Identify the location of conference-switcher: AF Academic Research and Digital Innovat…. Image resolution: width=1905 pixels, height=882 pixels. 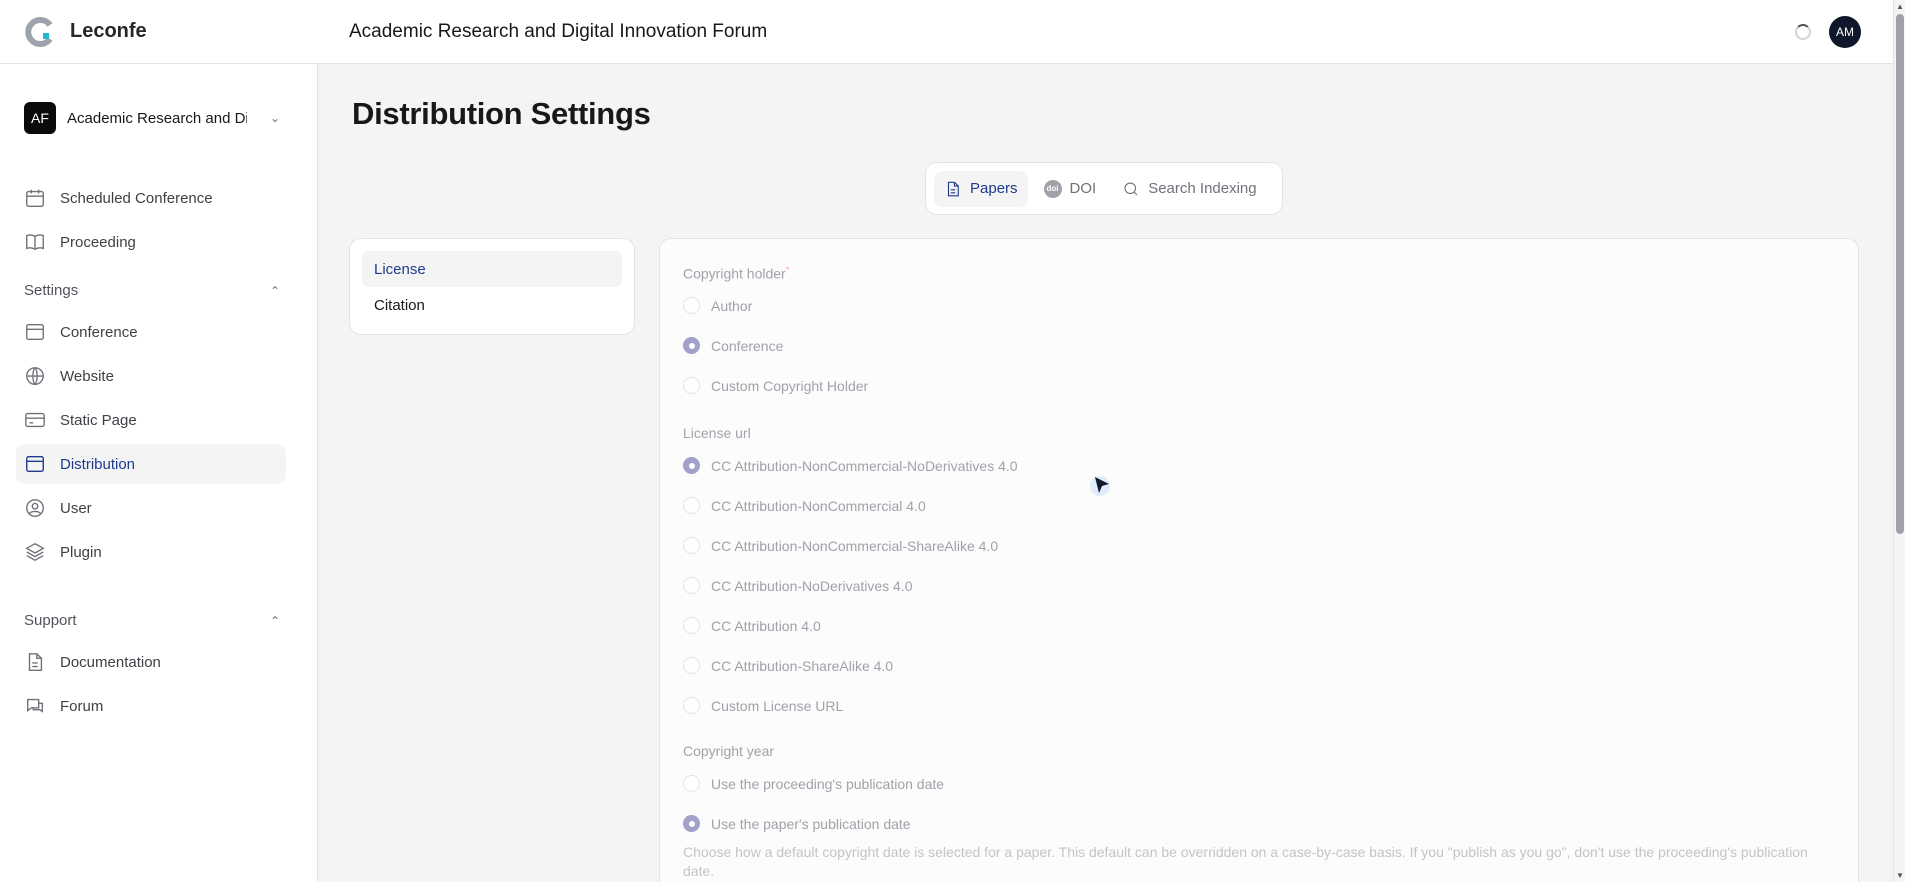
(152, 118).